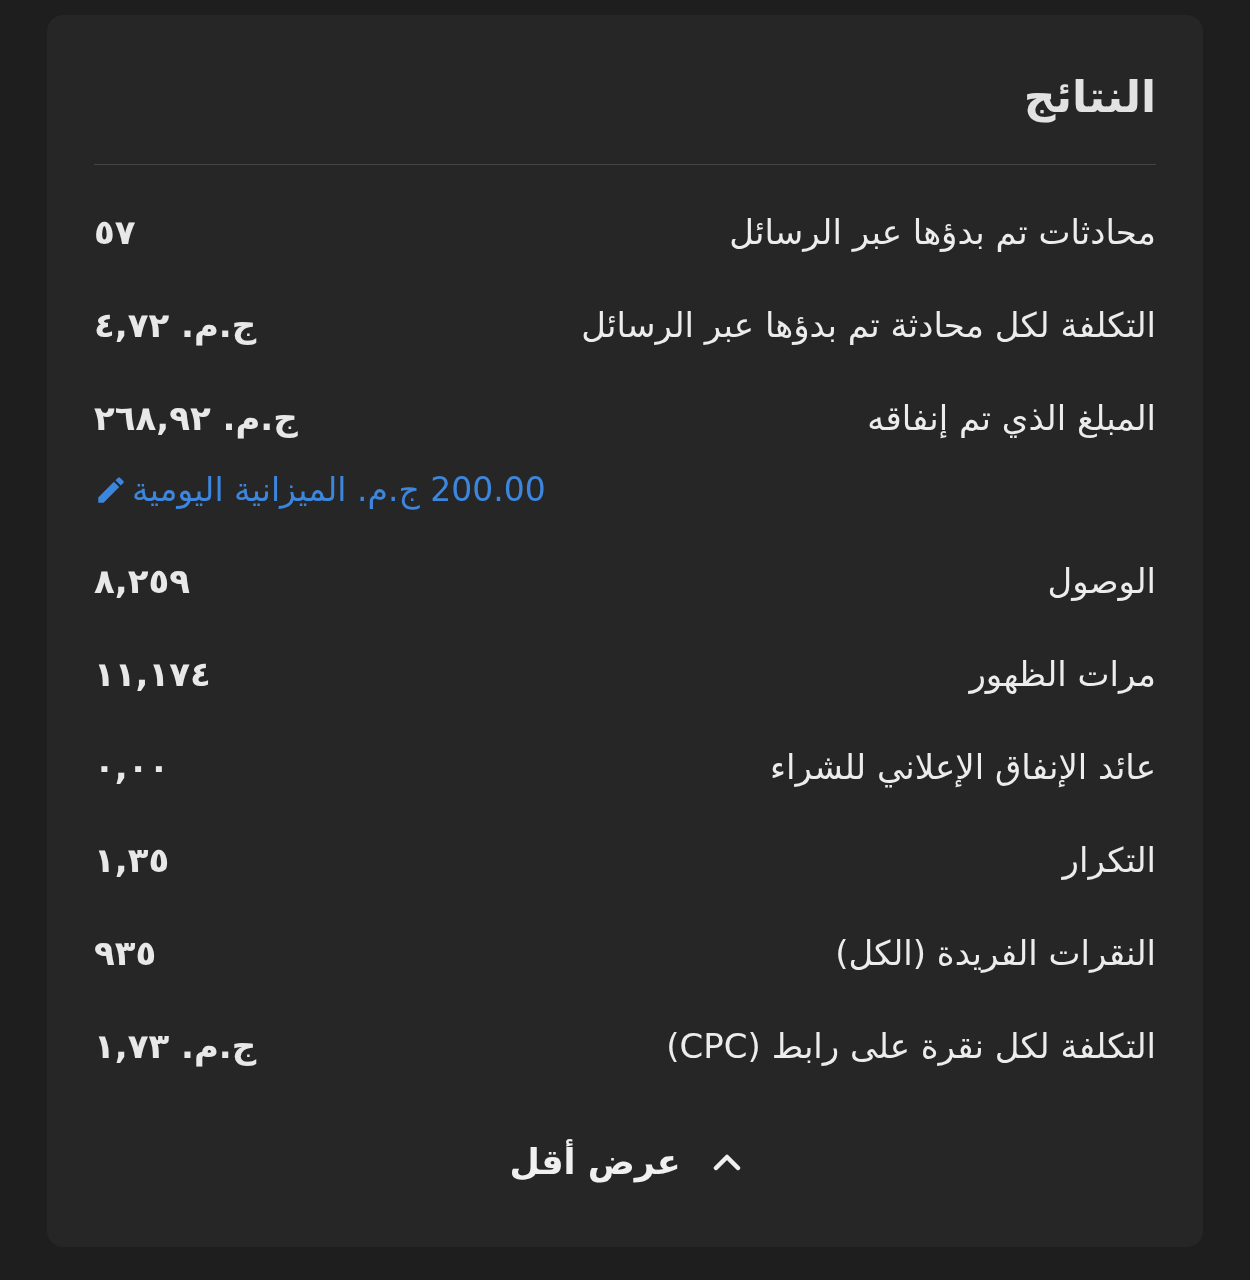  What do you see at coordinates (132, 860) in the screenshot?
I see `metric-value: ١,٣٥` at bounding box center [132, 860].